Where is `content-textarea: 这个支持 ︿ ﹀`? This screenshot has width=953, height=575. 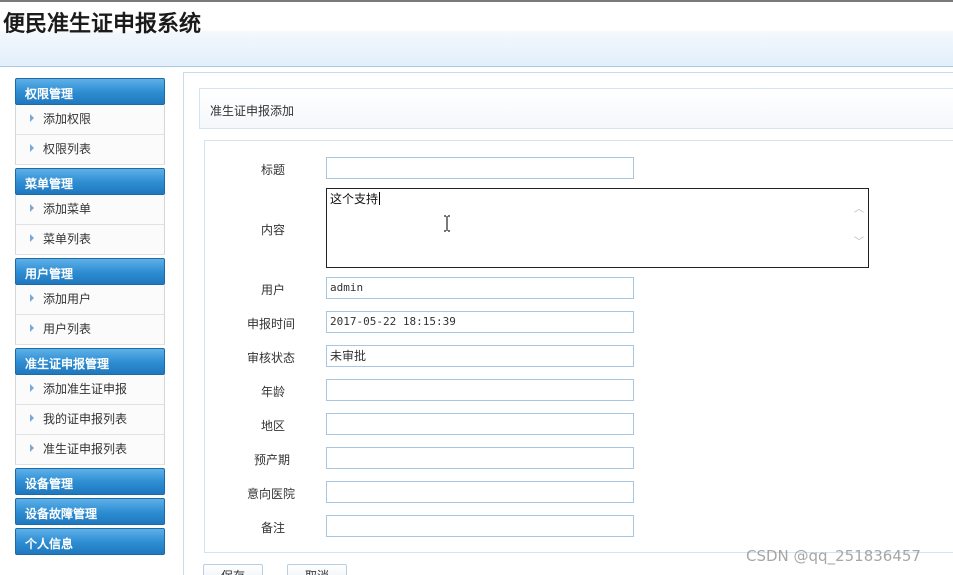 content-textarea: 这个支持 ︿ ﹀ is located at coordinates (597, 228).